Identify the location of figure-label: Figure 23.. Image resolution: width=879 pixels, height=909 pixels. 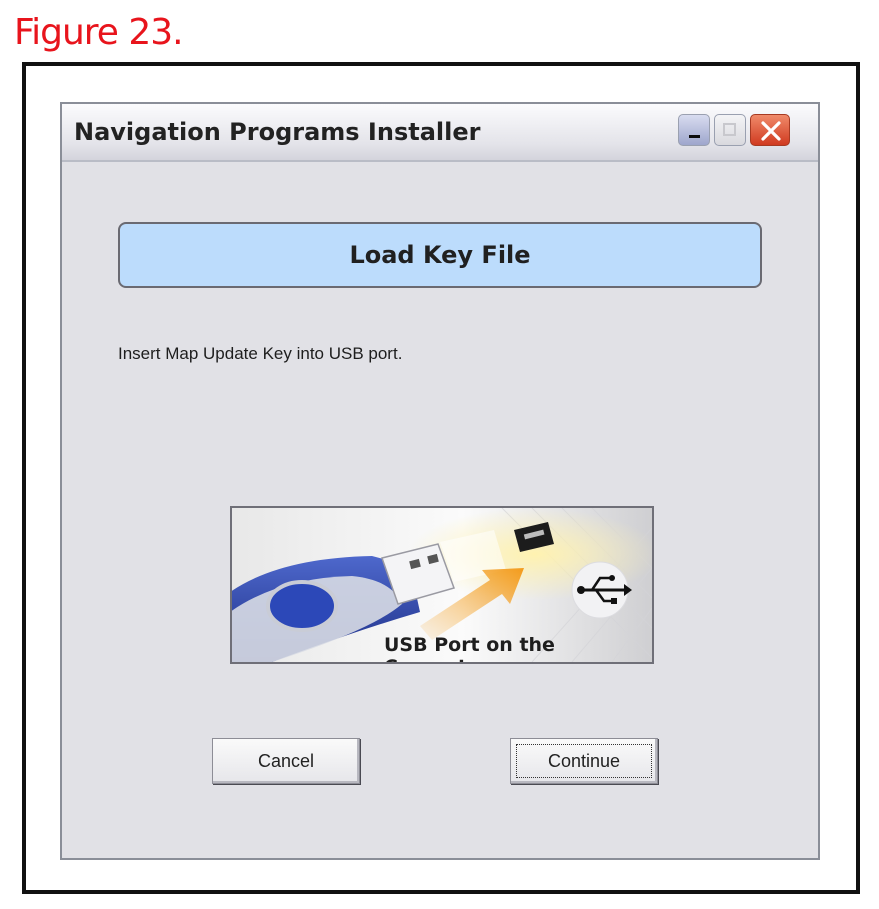
(99, 32).